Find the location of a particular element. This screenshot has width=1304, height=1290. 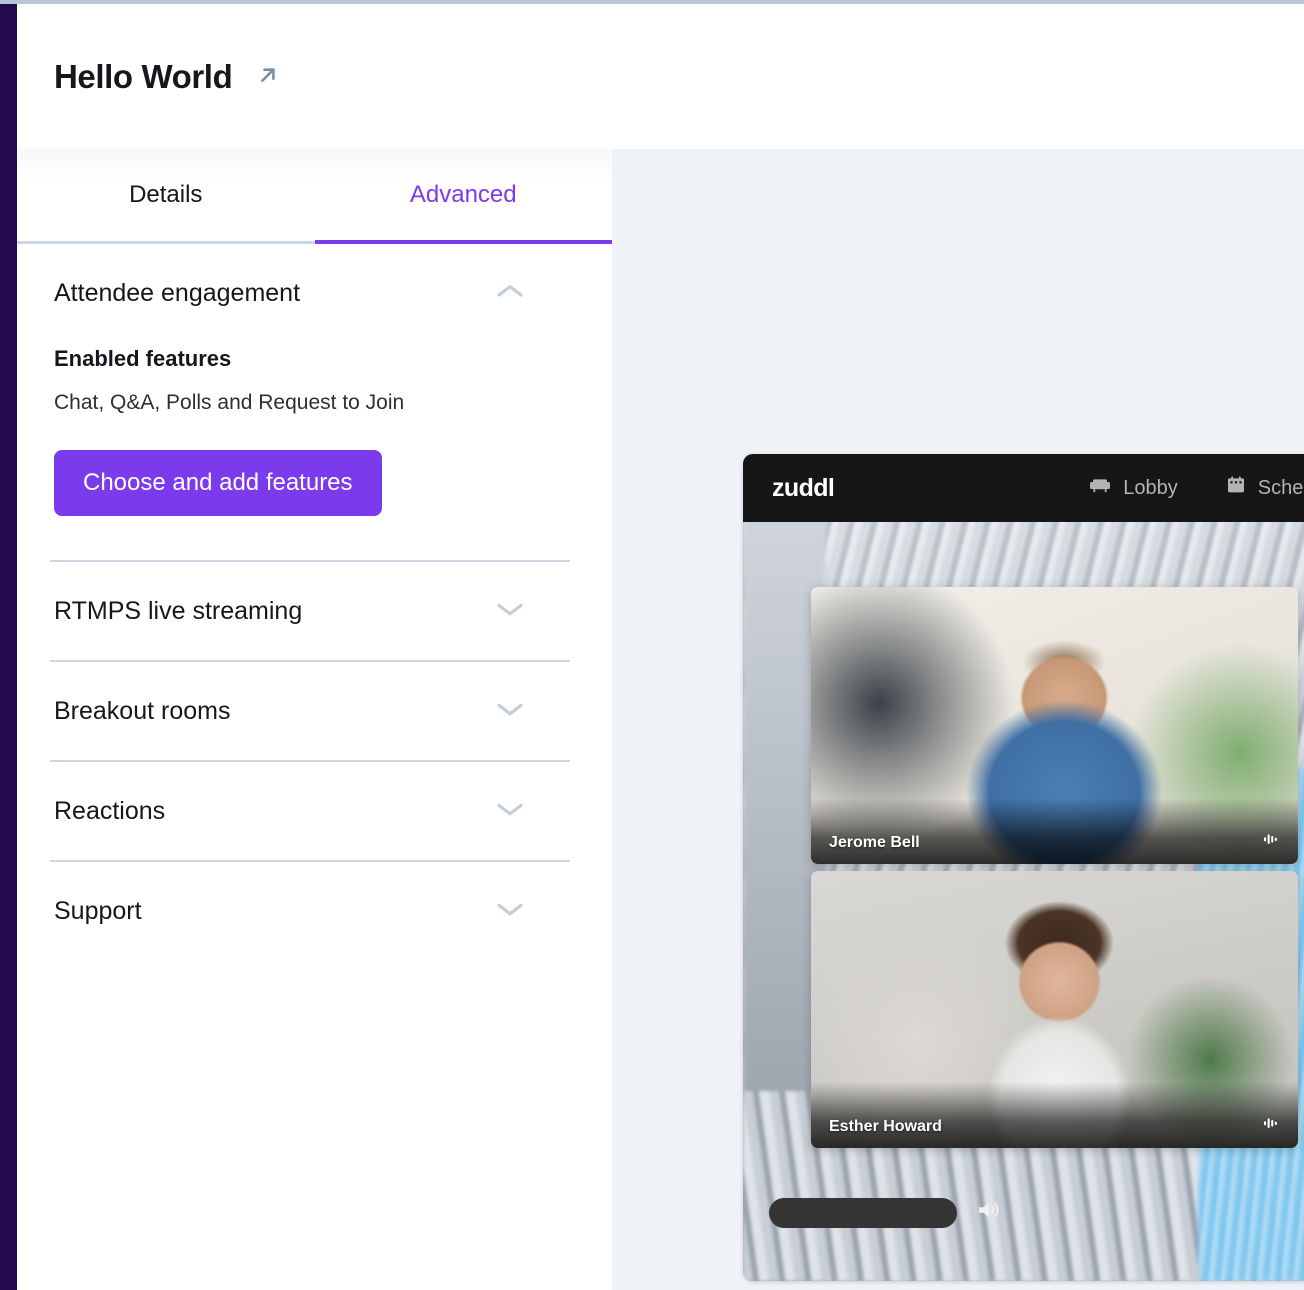

accordion-header-support: Support is located at coordinates (304, 911).